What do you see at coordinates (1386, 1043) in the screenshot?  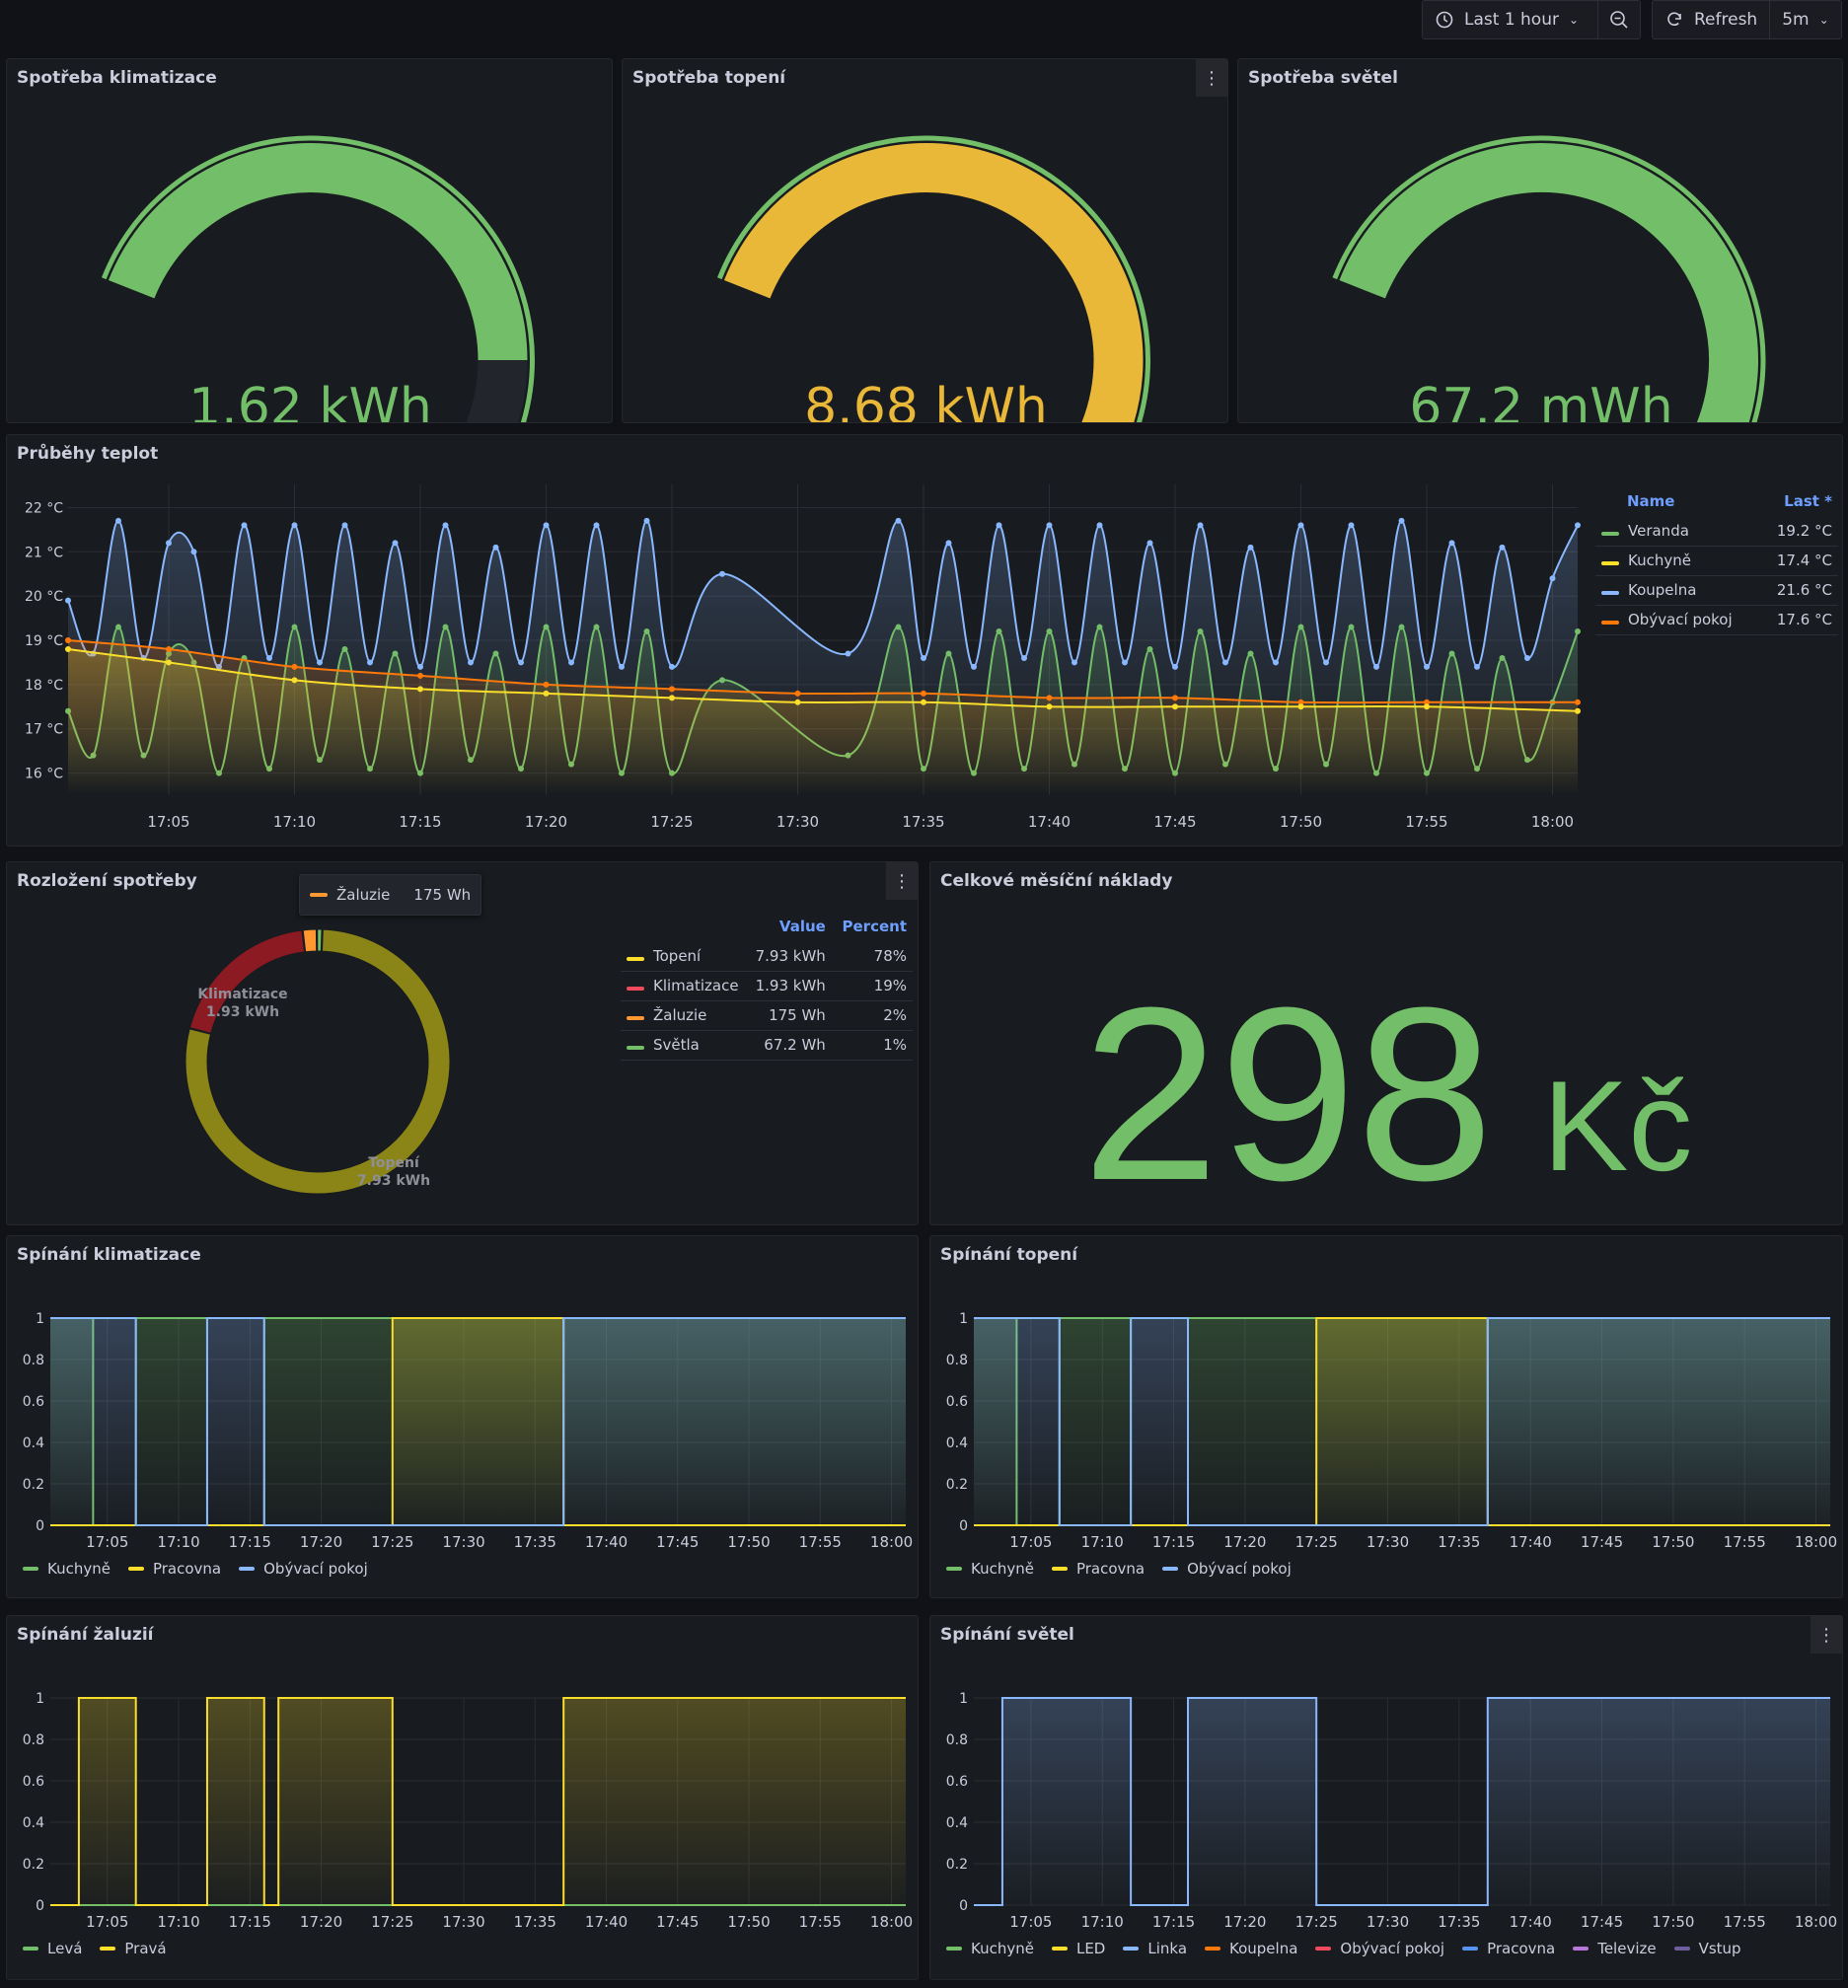 I see `monthly-cost-panel: Celkové měsíční náklady 298 Kč` at bounding box center [1386, 1043].